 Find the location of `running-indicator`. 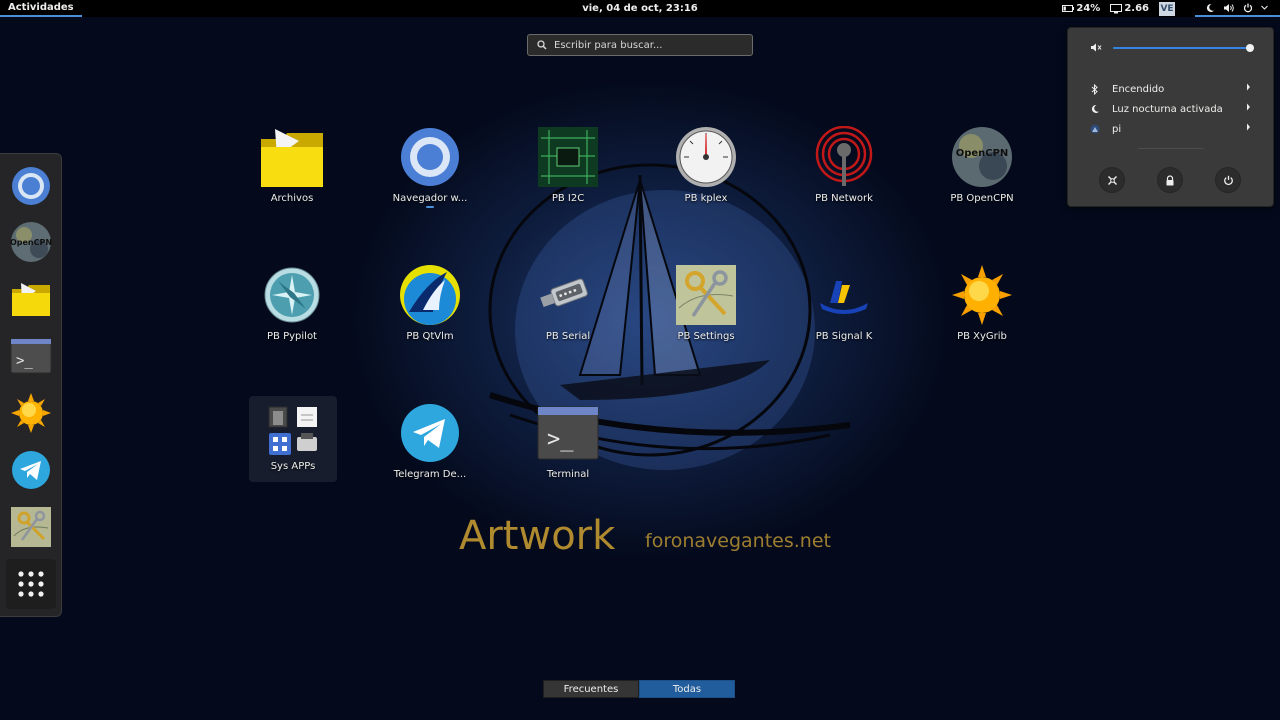

running-indicator is located at coordinates (430, 207).